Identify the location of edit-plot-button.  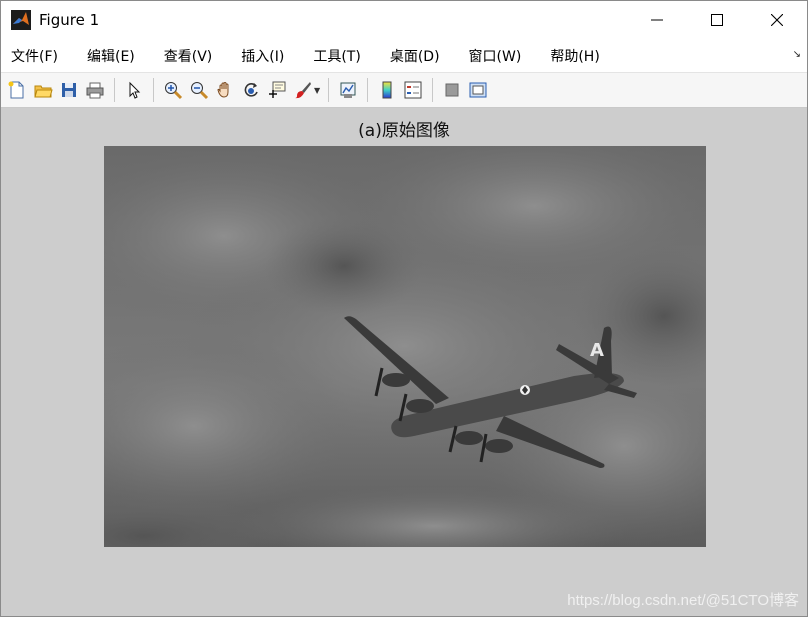
(134, 90).